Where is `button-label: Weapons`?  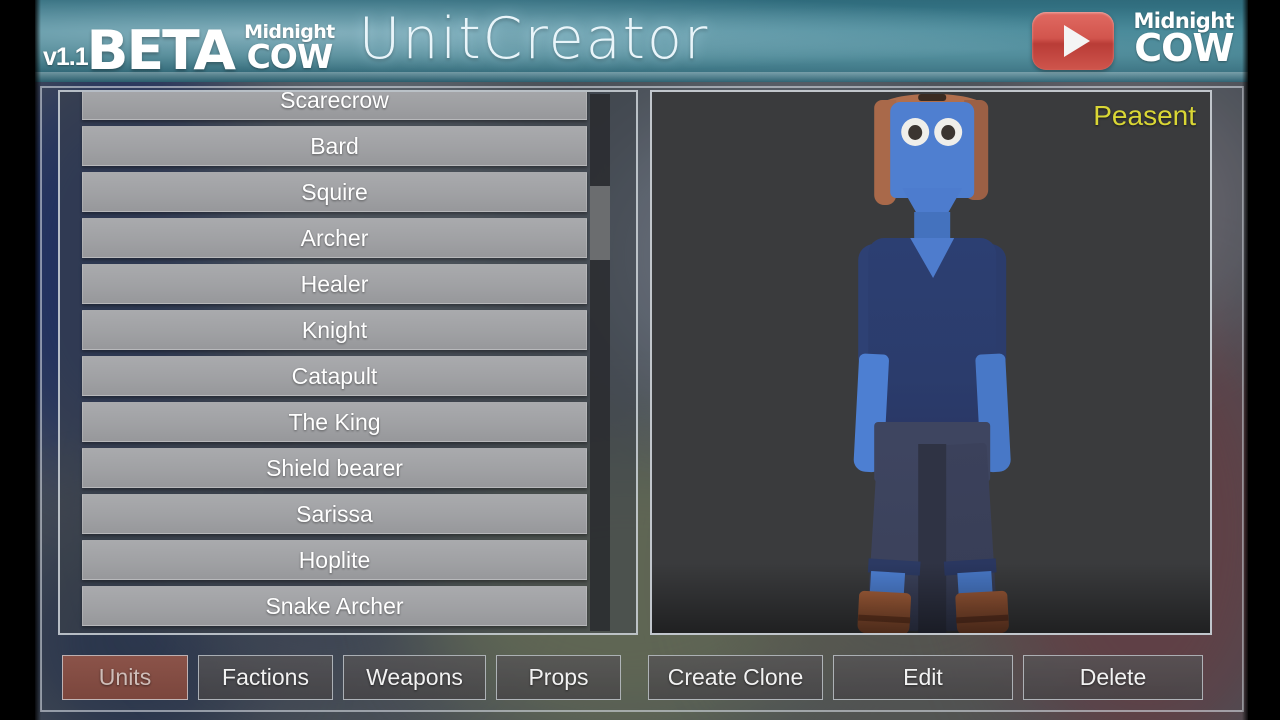
button-label: Weapons is located at coordinates (414, 677).